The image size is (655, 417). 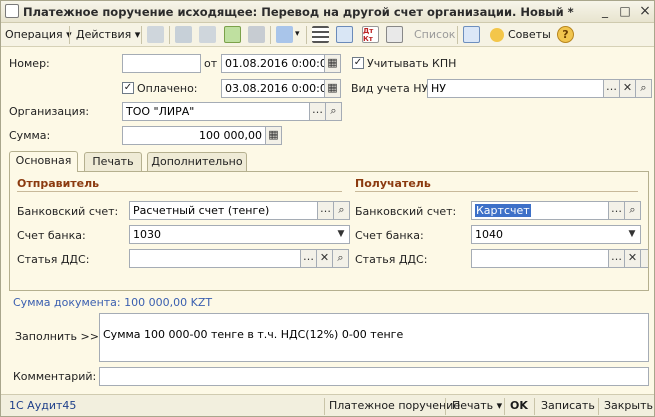 I want to click on paid-checkbox: ✓, so click(x=128, y=88).